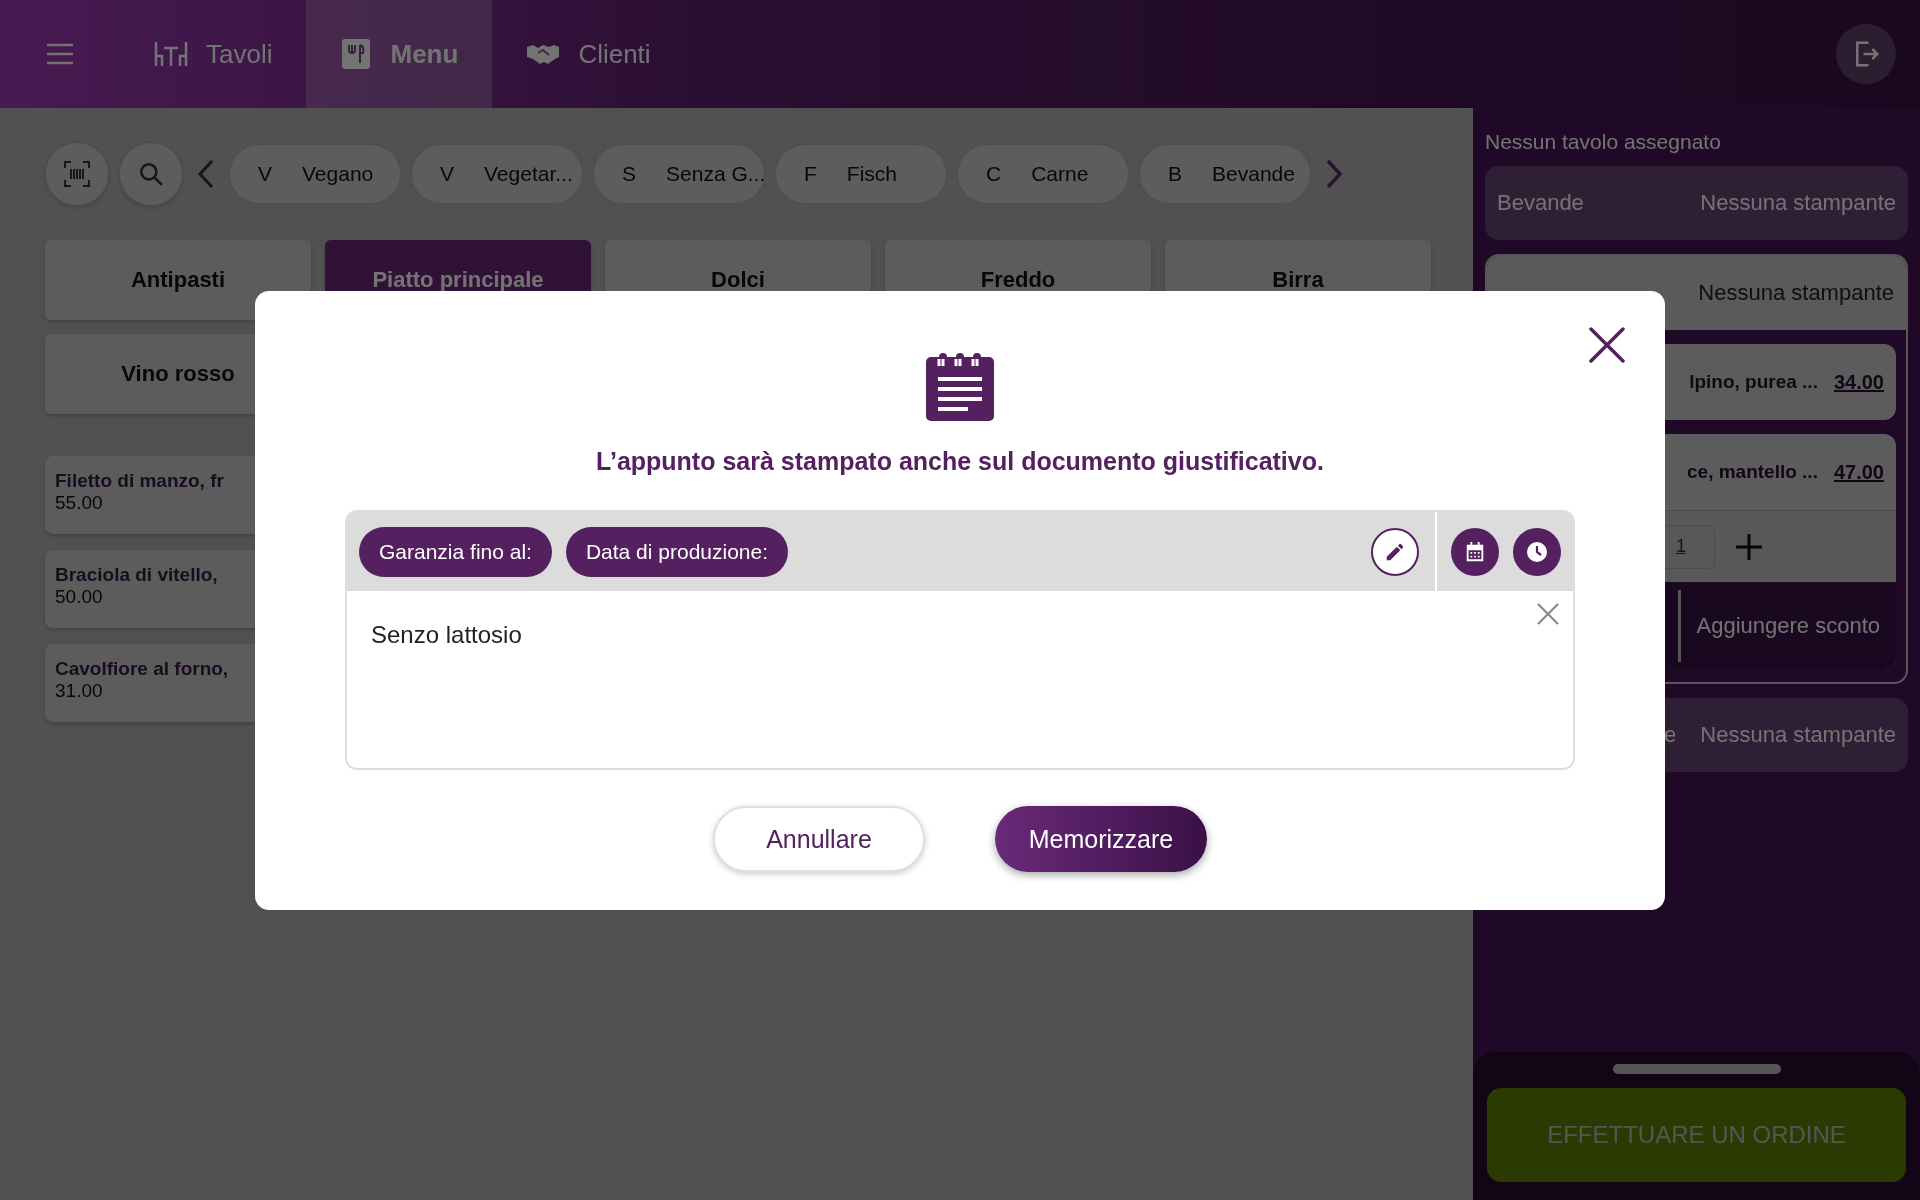  I want to click on item-name: Braciola di vitello,, so click(136, 575).